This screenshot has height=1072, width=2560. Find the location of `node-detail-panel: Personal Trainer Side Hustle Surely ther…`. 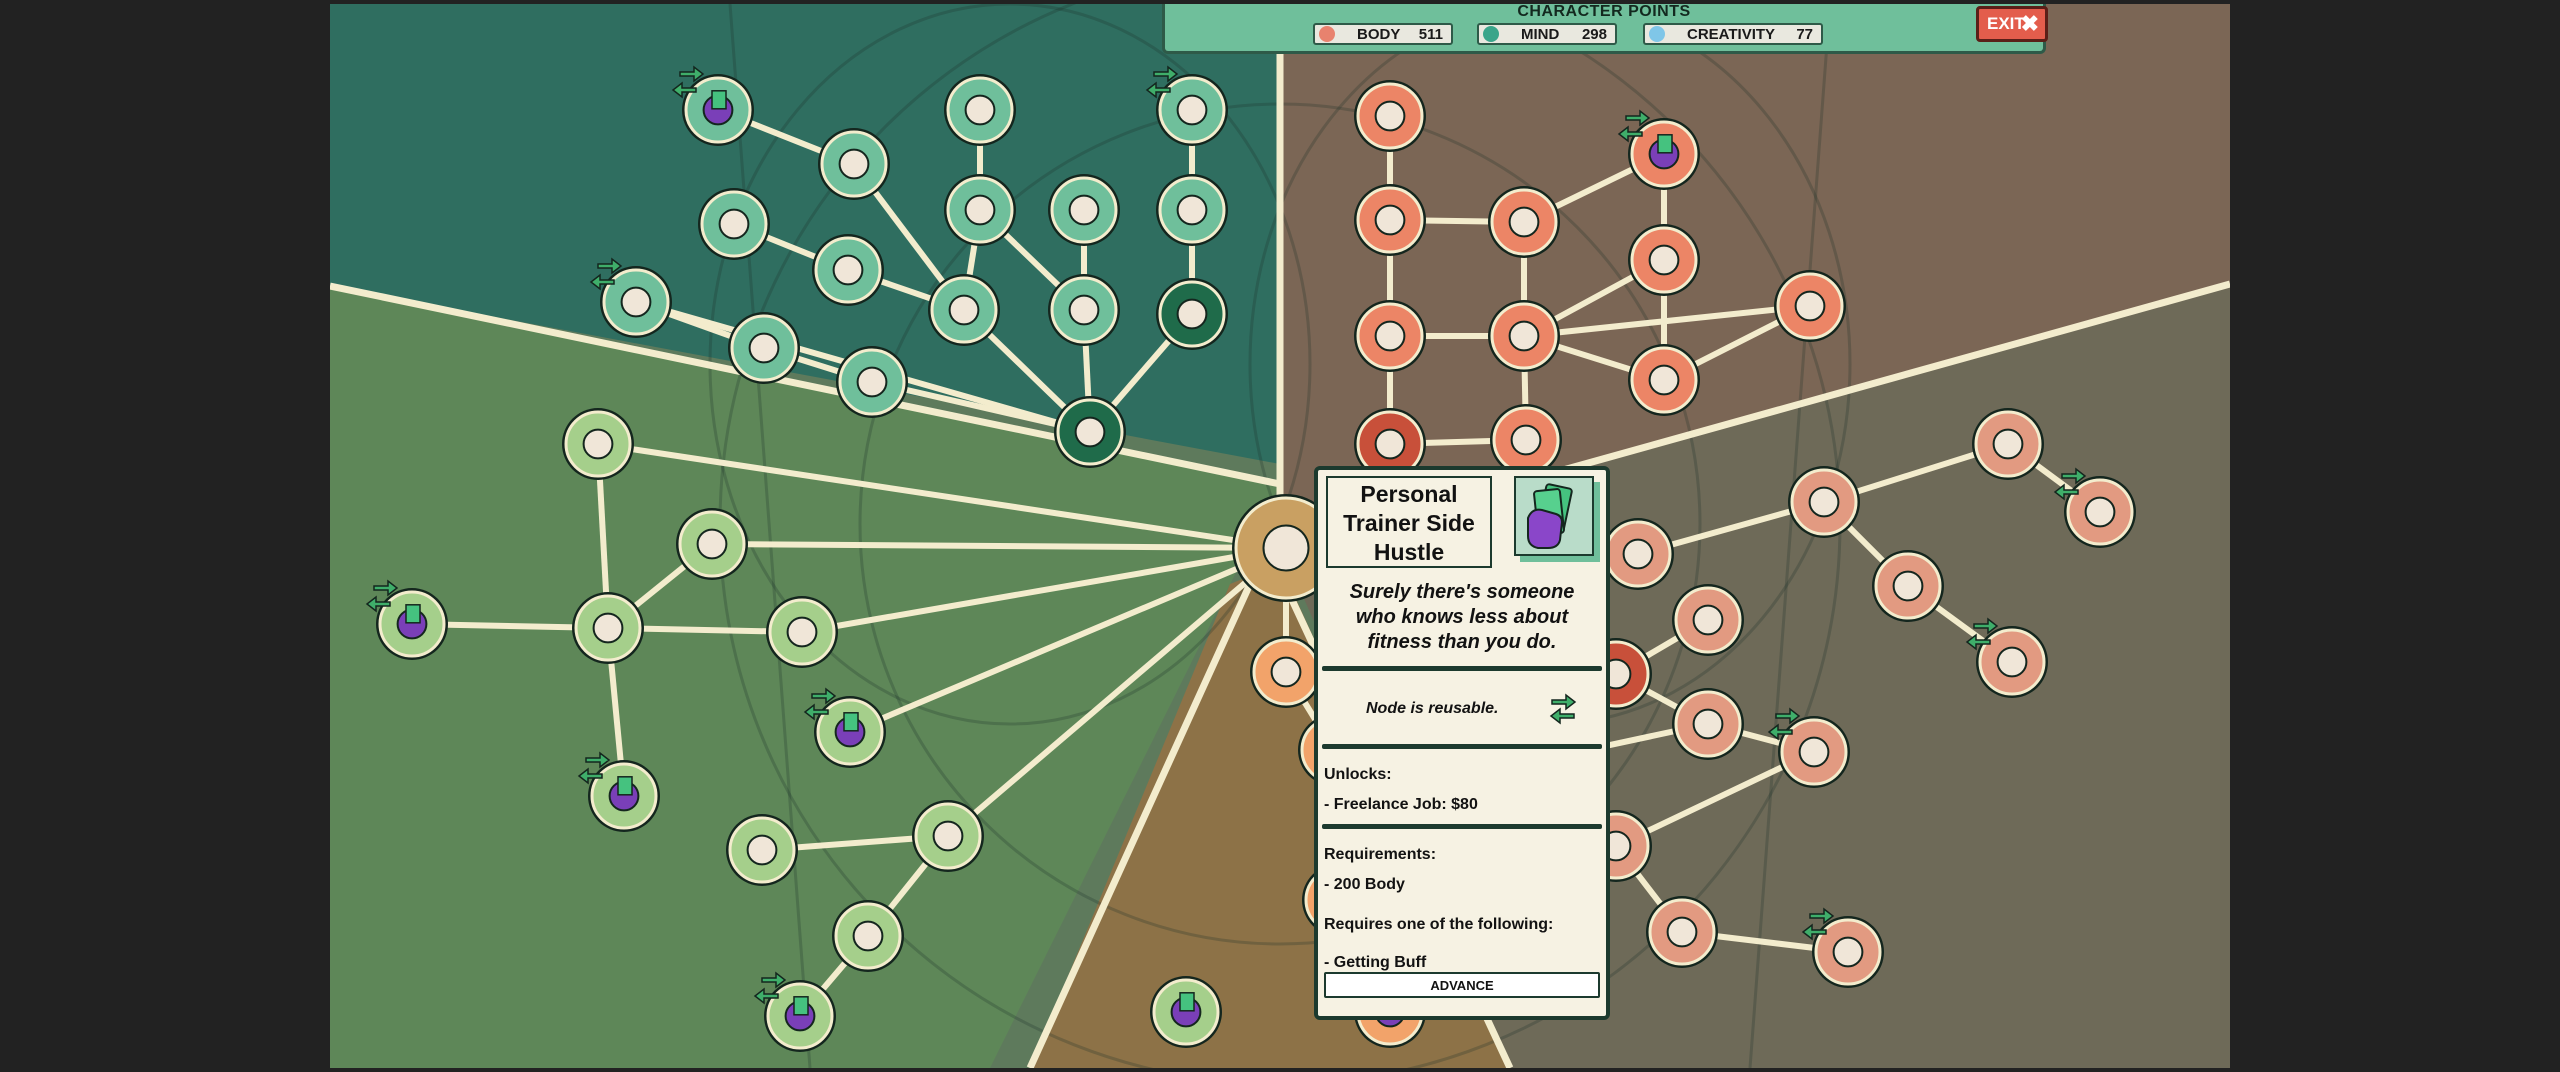

node-detail-panel: Personal Trainer Side Hustle Surely ther… is located at coordinates (1462, 743).